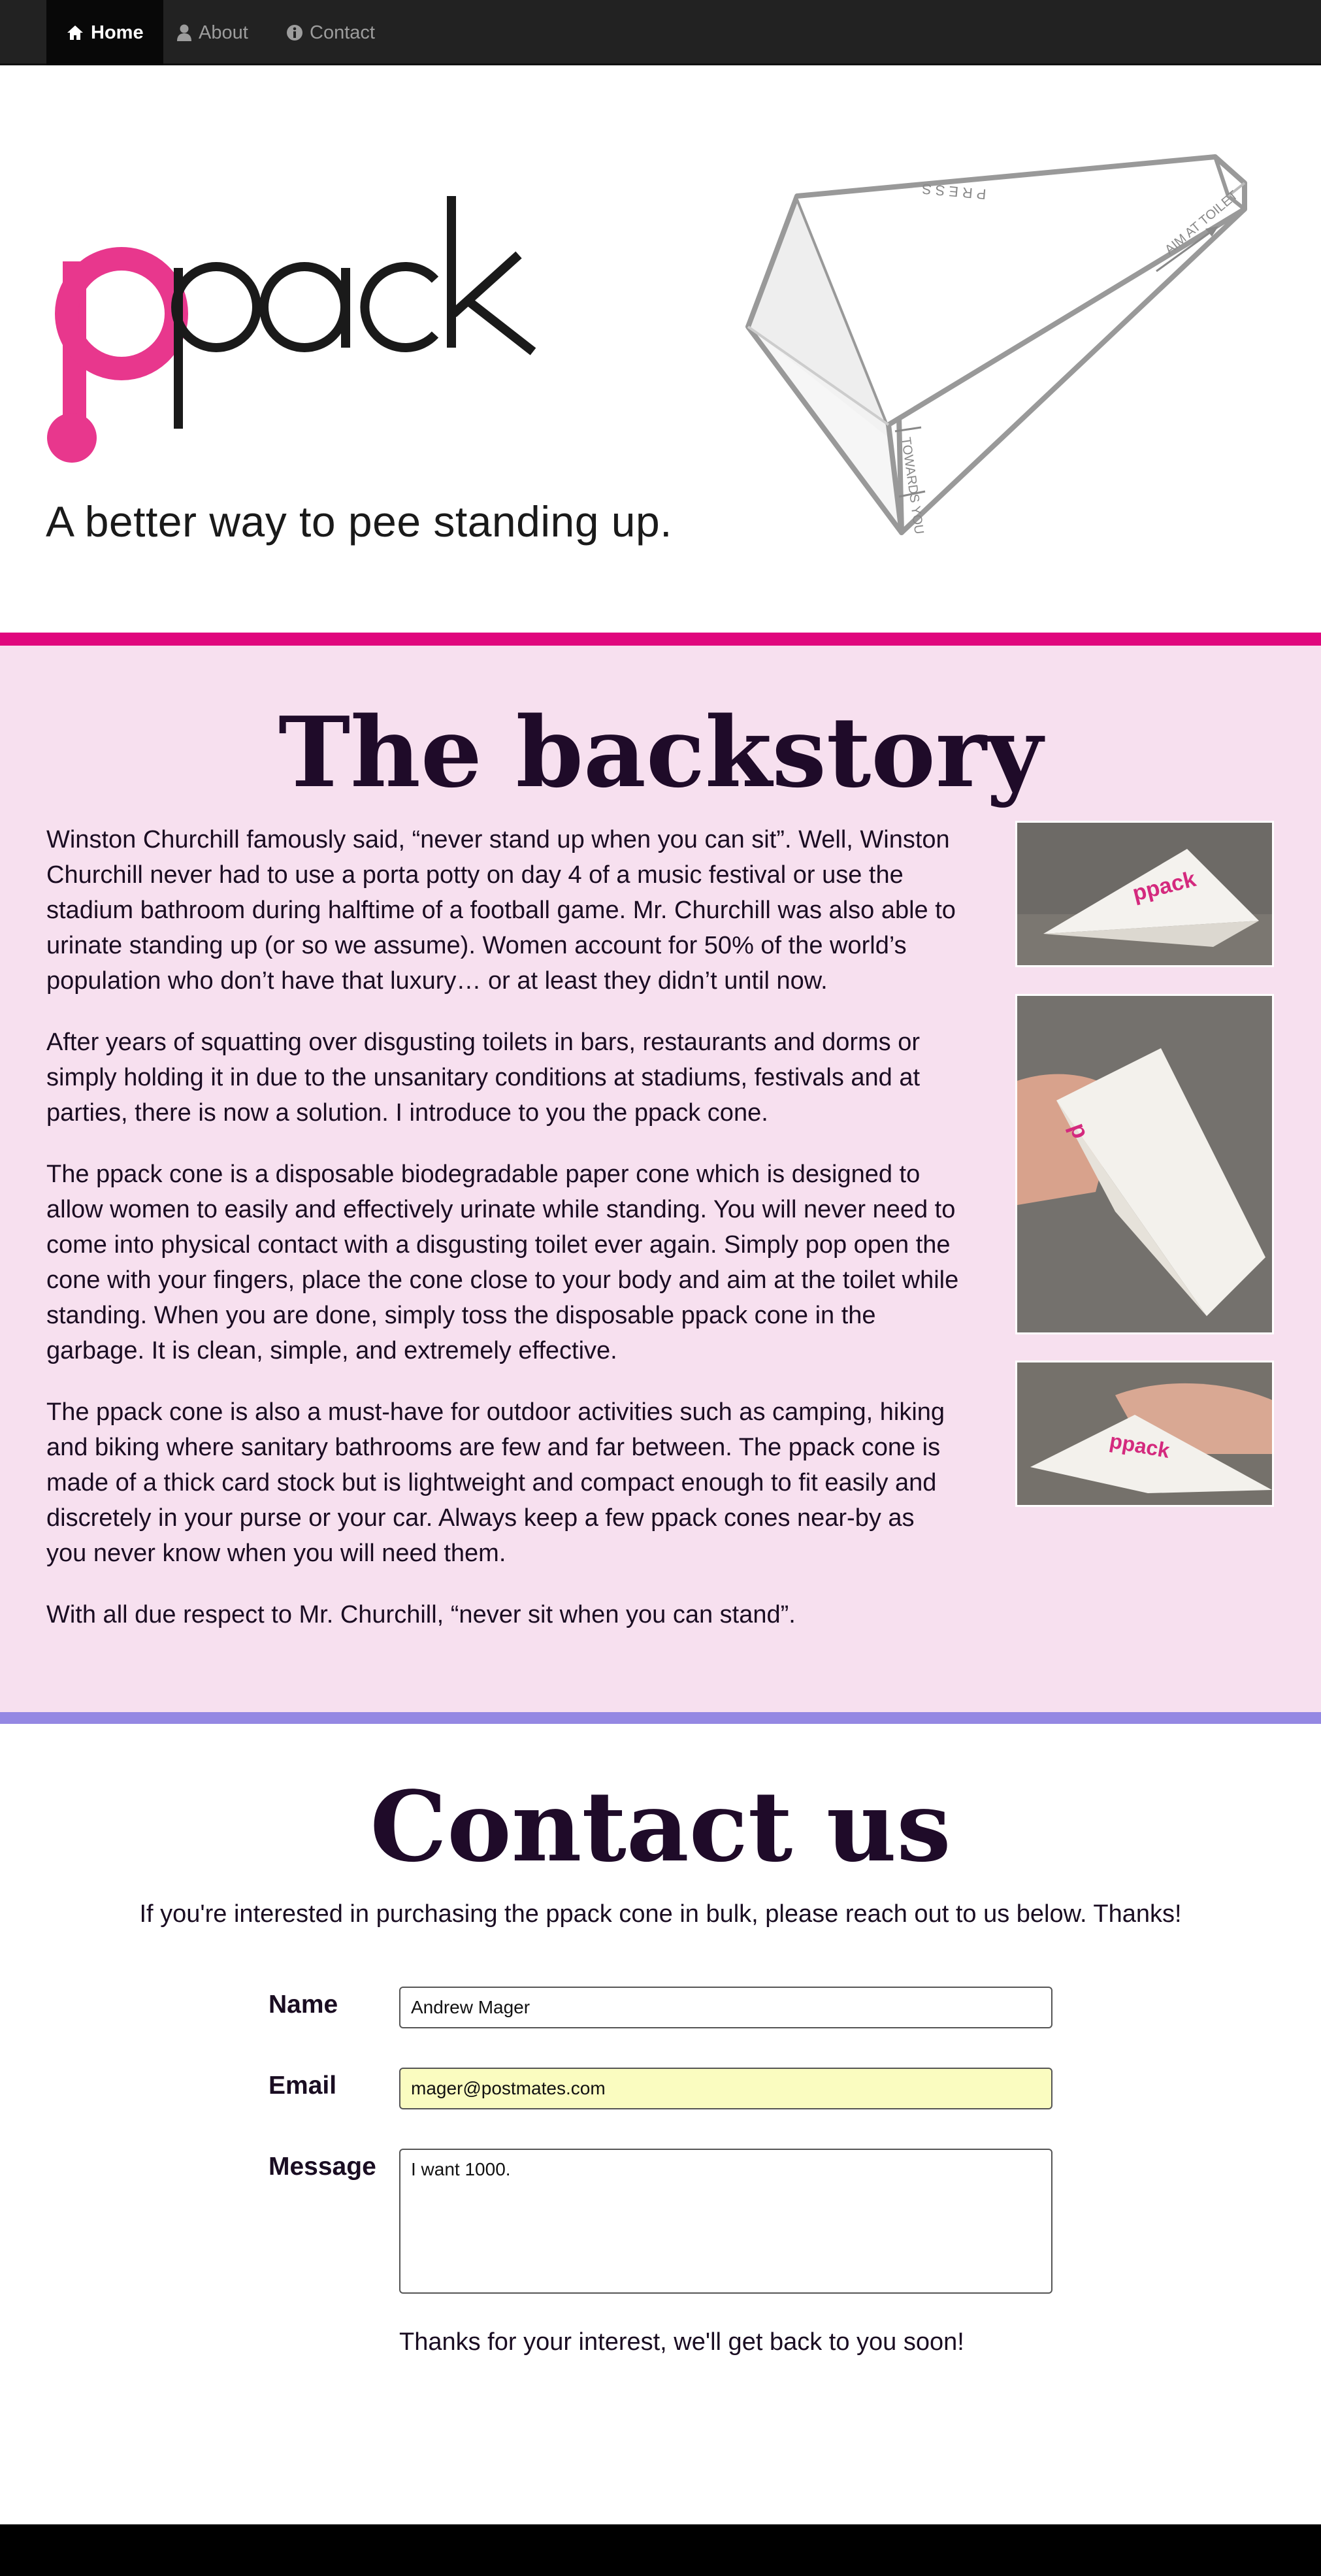 This screenshot has height=2576, width=1321. What do you see at coordinates (661, 32) in the screenshot?
I see `navbar: Home About Contact` at bounding box center [661, 32].